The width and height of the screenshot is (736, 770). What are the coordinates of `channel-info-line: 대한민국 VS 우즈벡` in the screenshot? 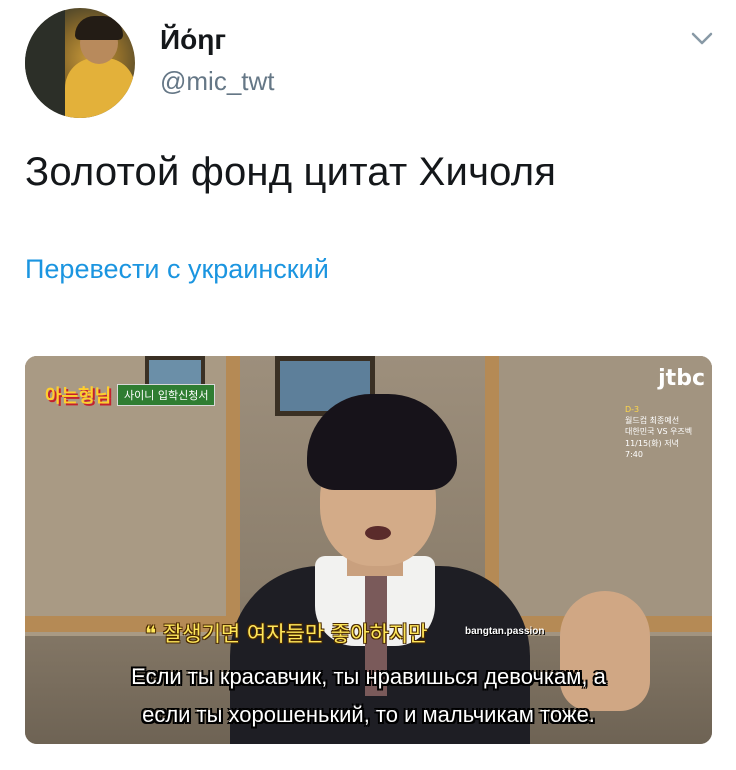 It's located at (659, 432).